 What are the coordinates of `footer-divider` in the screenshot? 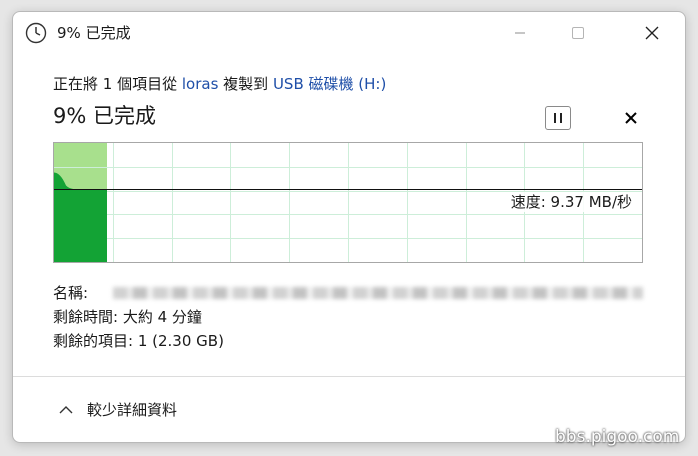 It's located at (349, 376).